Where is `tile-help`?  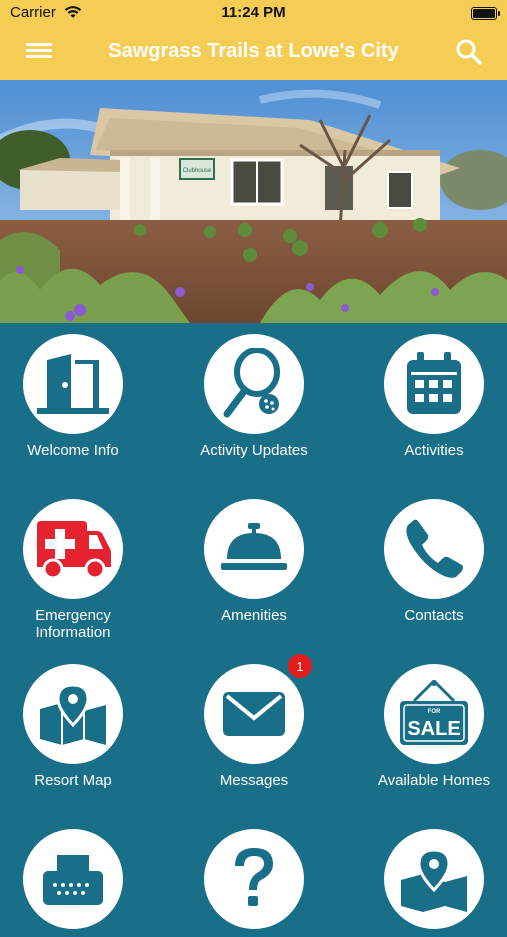
tile-help is located at coordinates (254, 883).